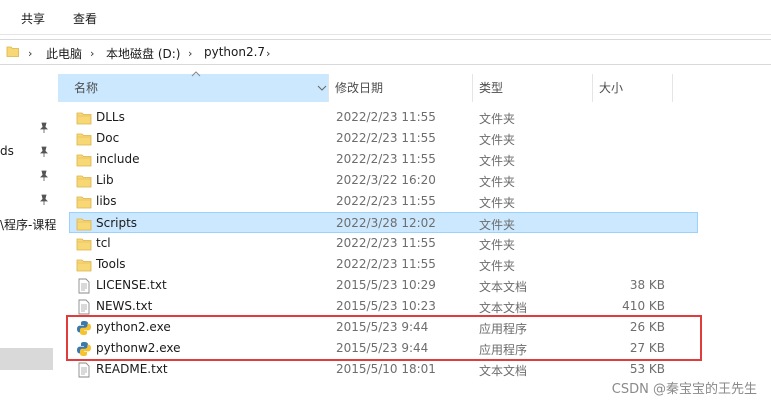 This screenshot has width=771, height=406. I want to click on column-type-label: 类型, so click(491, 88).